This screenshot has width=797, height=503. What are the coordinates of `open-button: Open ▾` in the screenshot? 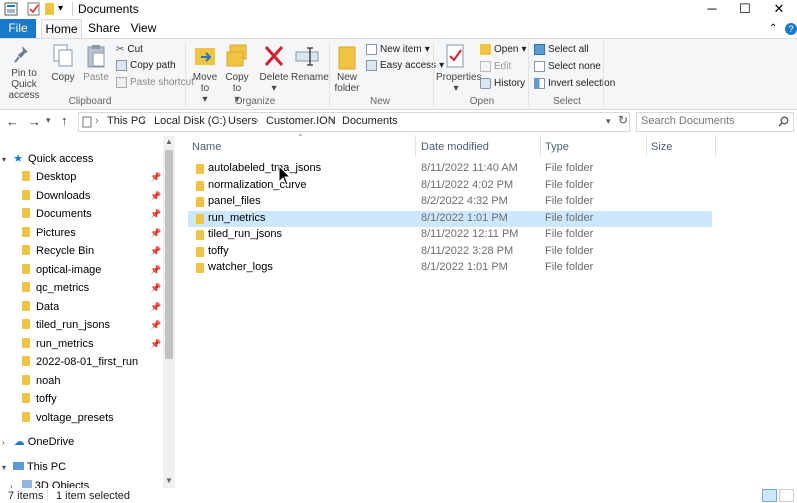 It's located at (503, 49).